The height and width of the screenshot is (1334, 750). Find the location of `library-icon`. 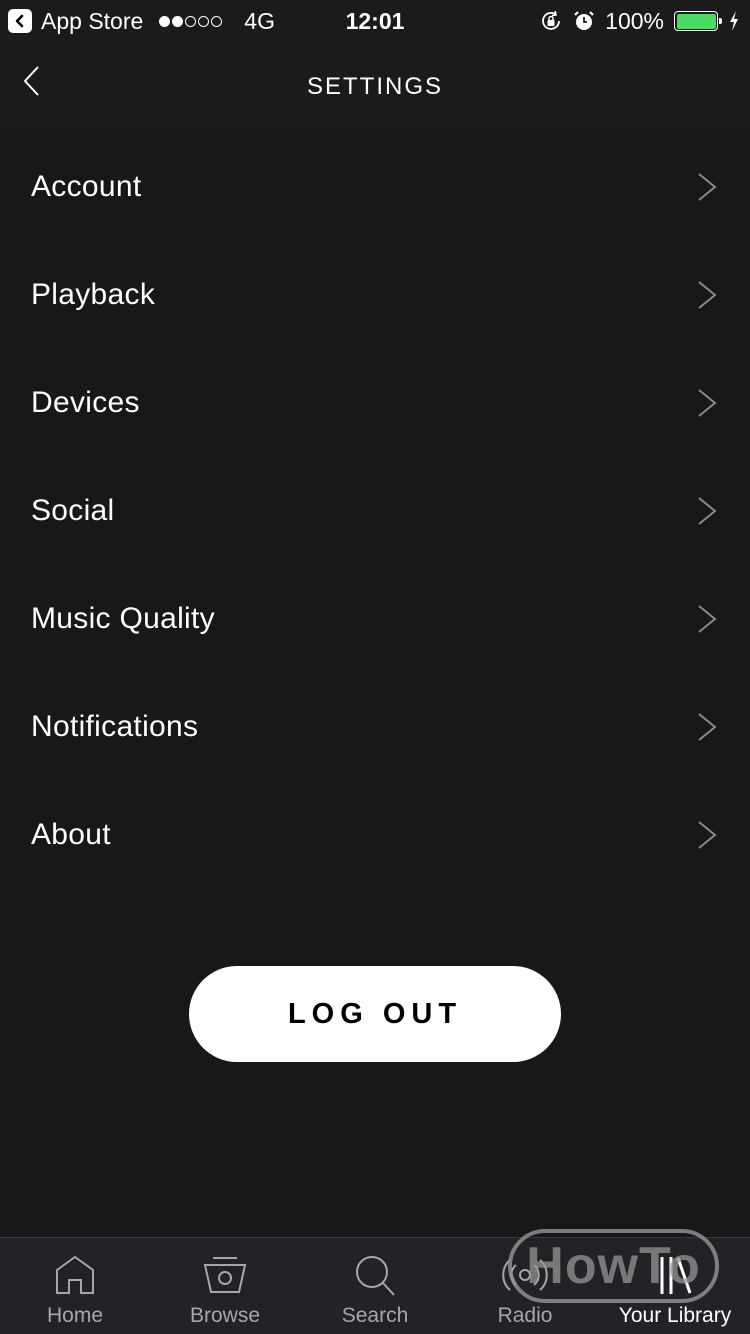

library-icon is located at coordinates (676, 1275).